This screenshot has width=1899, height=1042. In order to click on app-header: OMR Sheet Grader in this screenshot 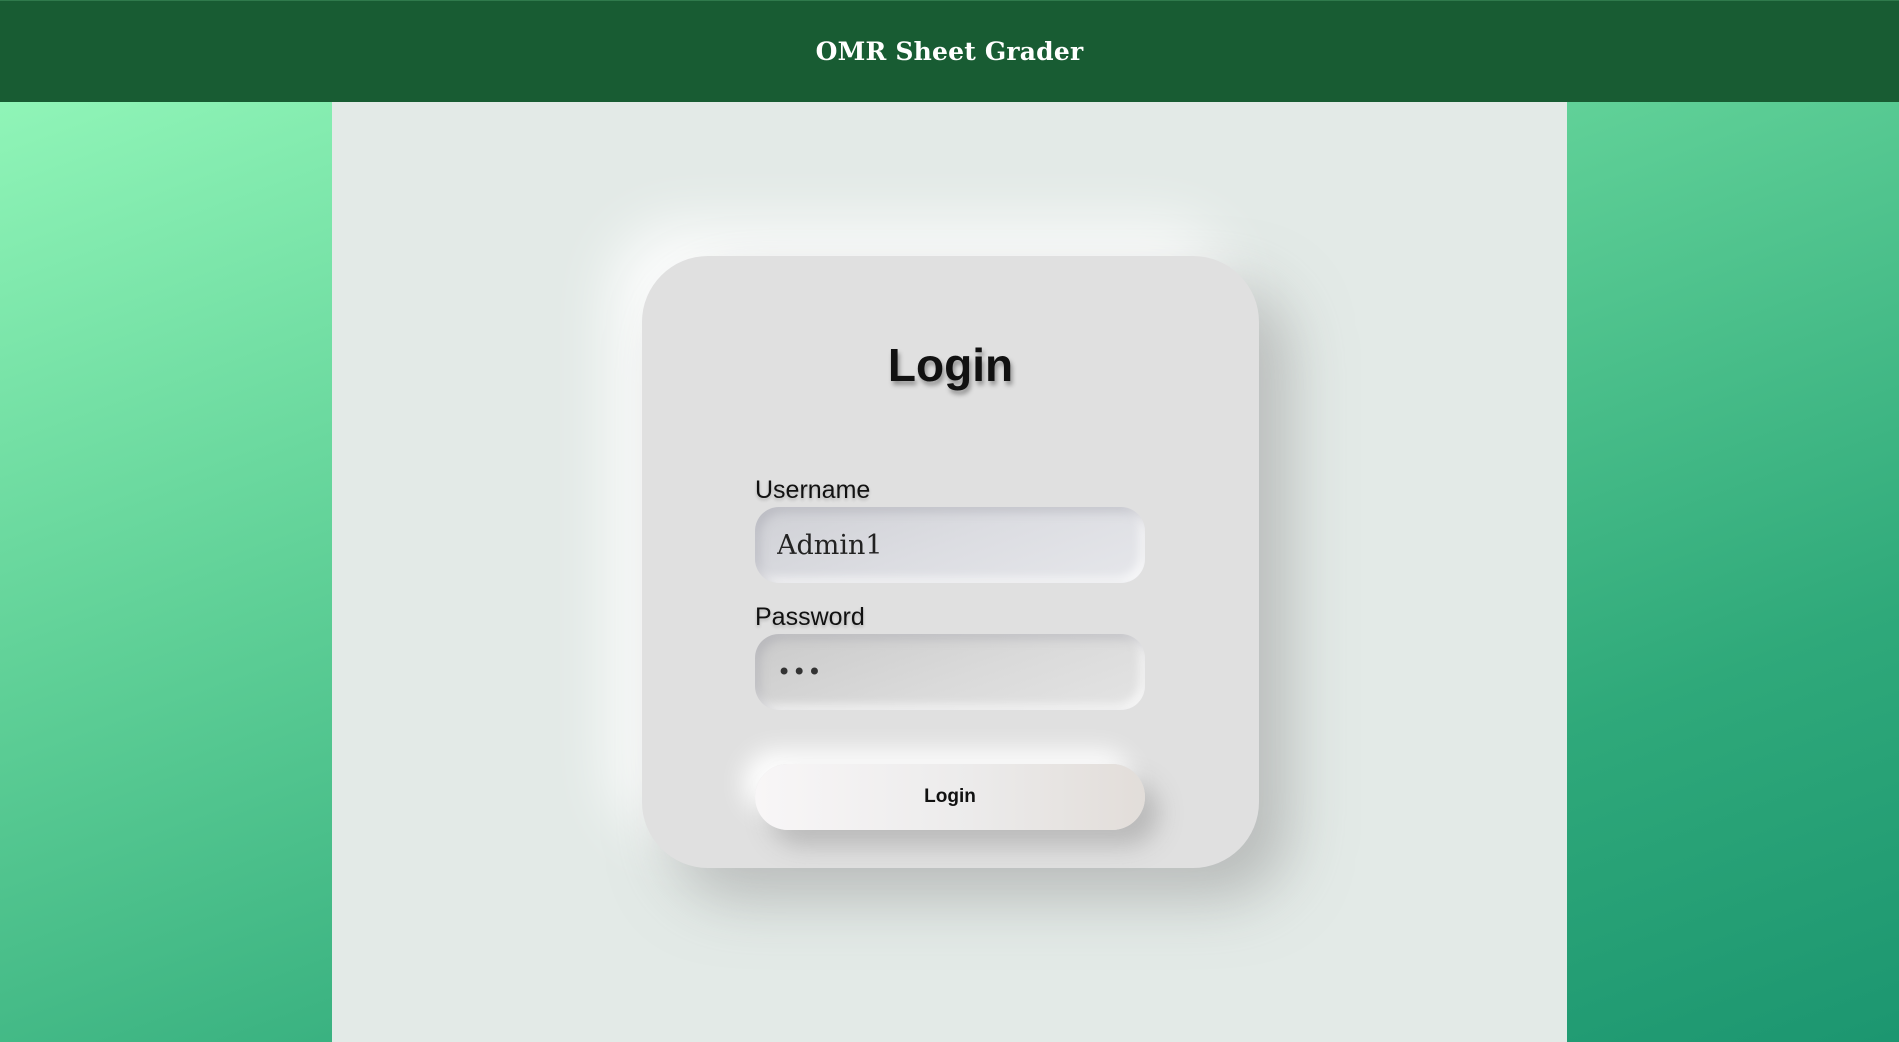, I will do `click(949, 51)`.